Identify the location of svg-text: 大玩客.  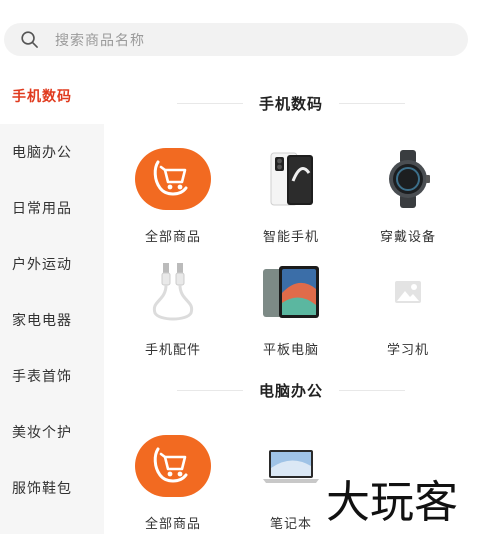
(392, 502).